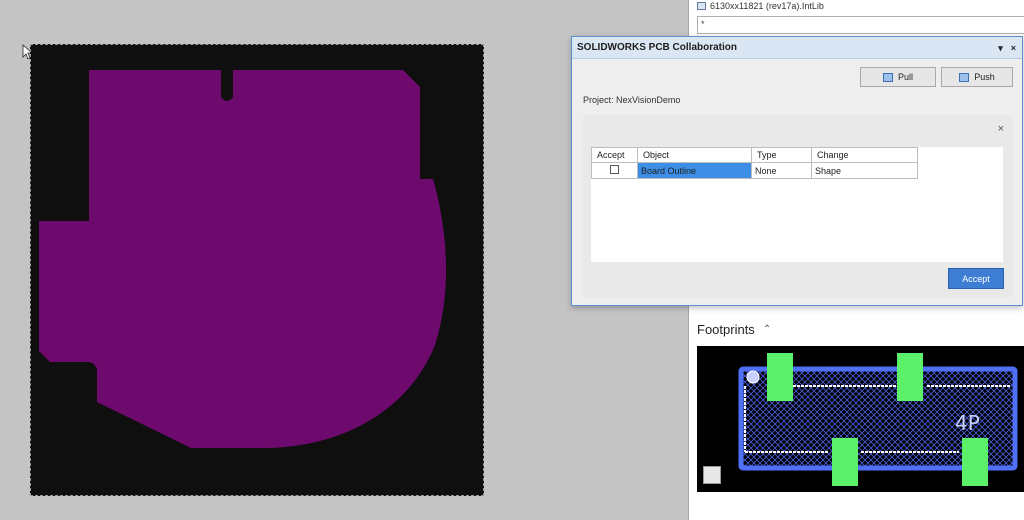 The height and width of the screenshot is (520, 1024). I want to click on footprint-preview: 4P, so click(860, 419).